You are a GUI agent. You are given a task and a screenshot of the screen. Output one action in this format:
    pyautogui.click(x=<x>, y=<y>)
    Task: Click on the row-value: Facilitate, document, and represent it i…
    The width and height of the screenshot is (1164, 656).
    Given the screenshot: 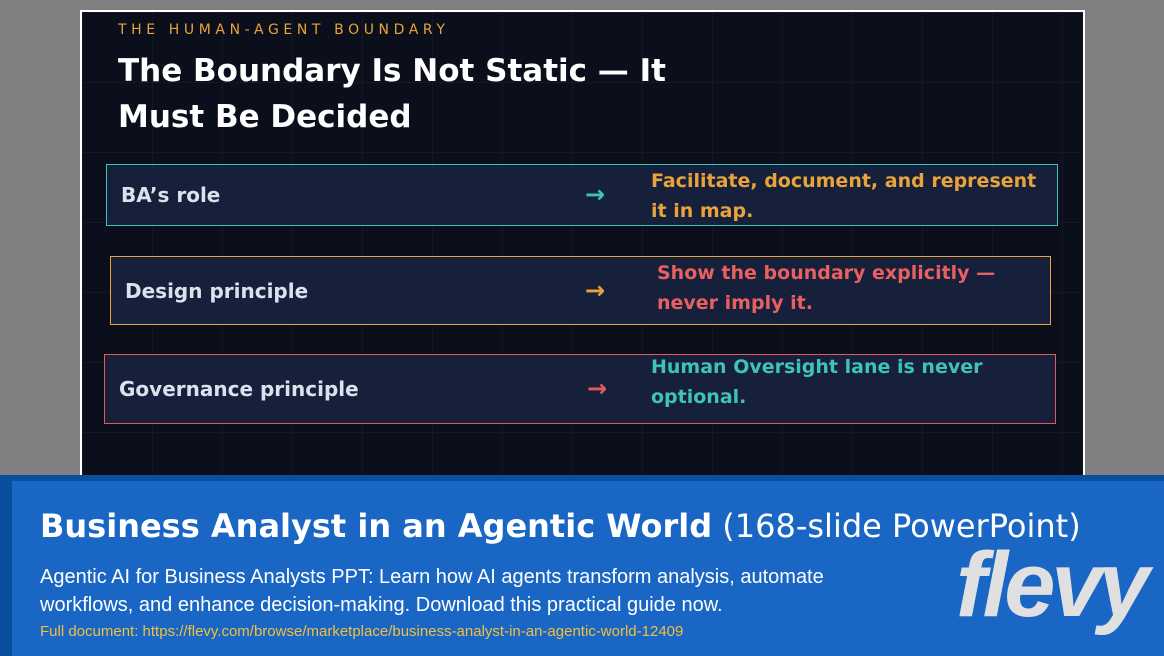 What is the action you would take?
    pyautogui.click(x=844, y=196)
    